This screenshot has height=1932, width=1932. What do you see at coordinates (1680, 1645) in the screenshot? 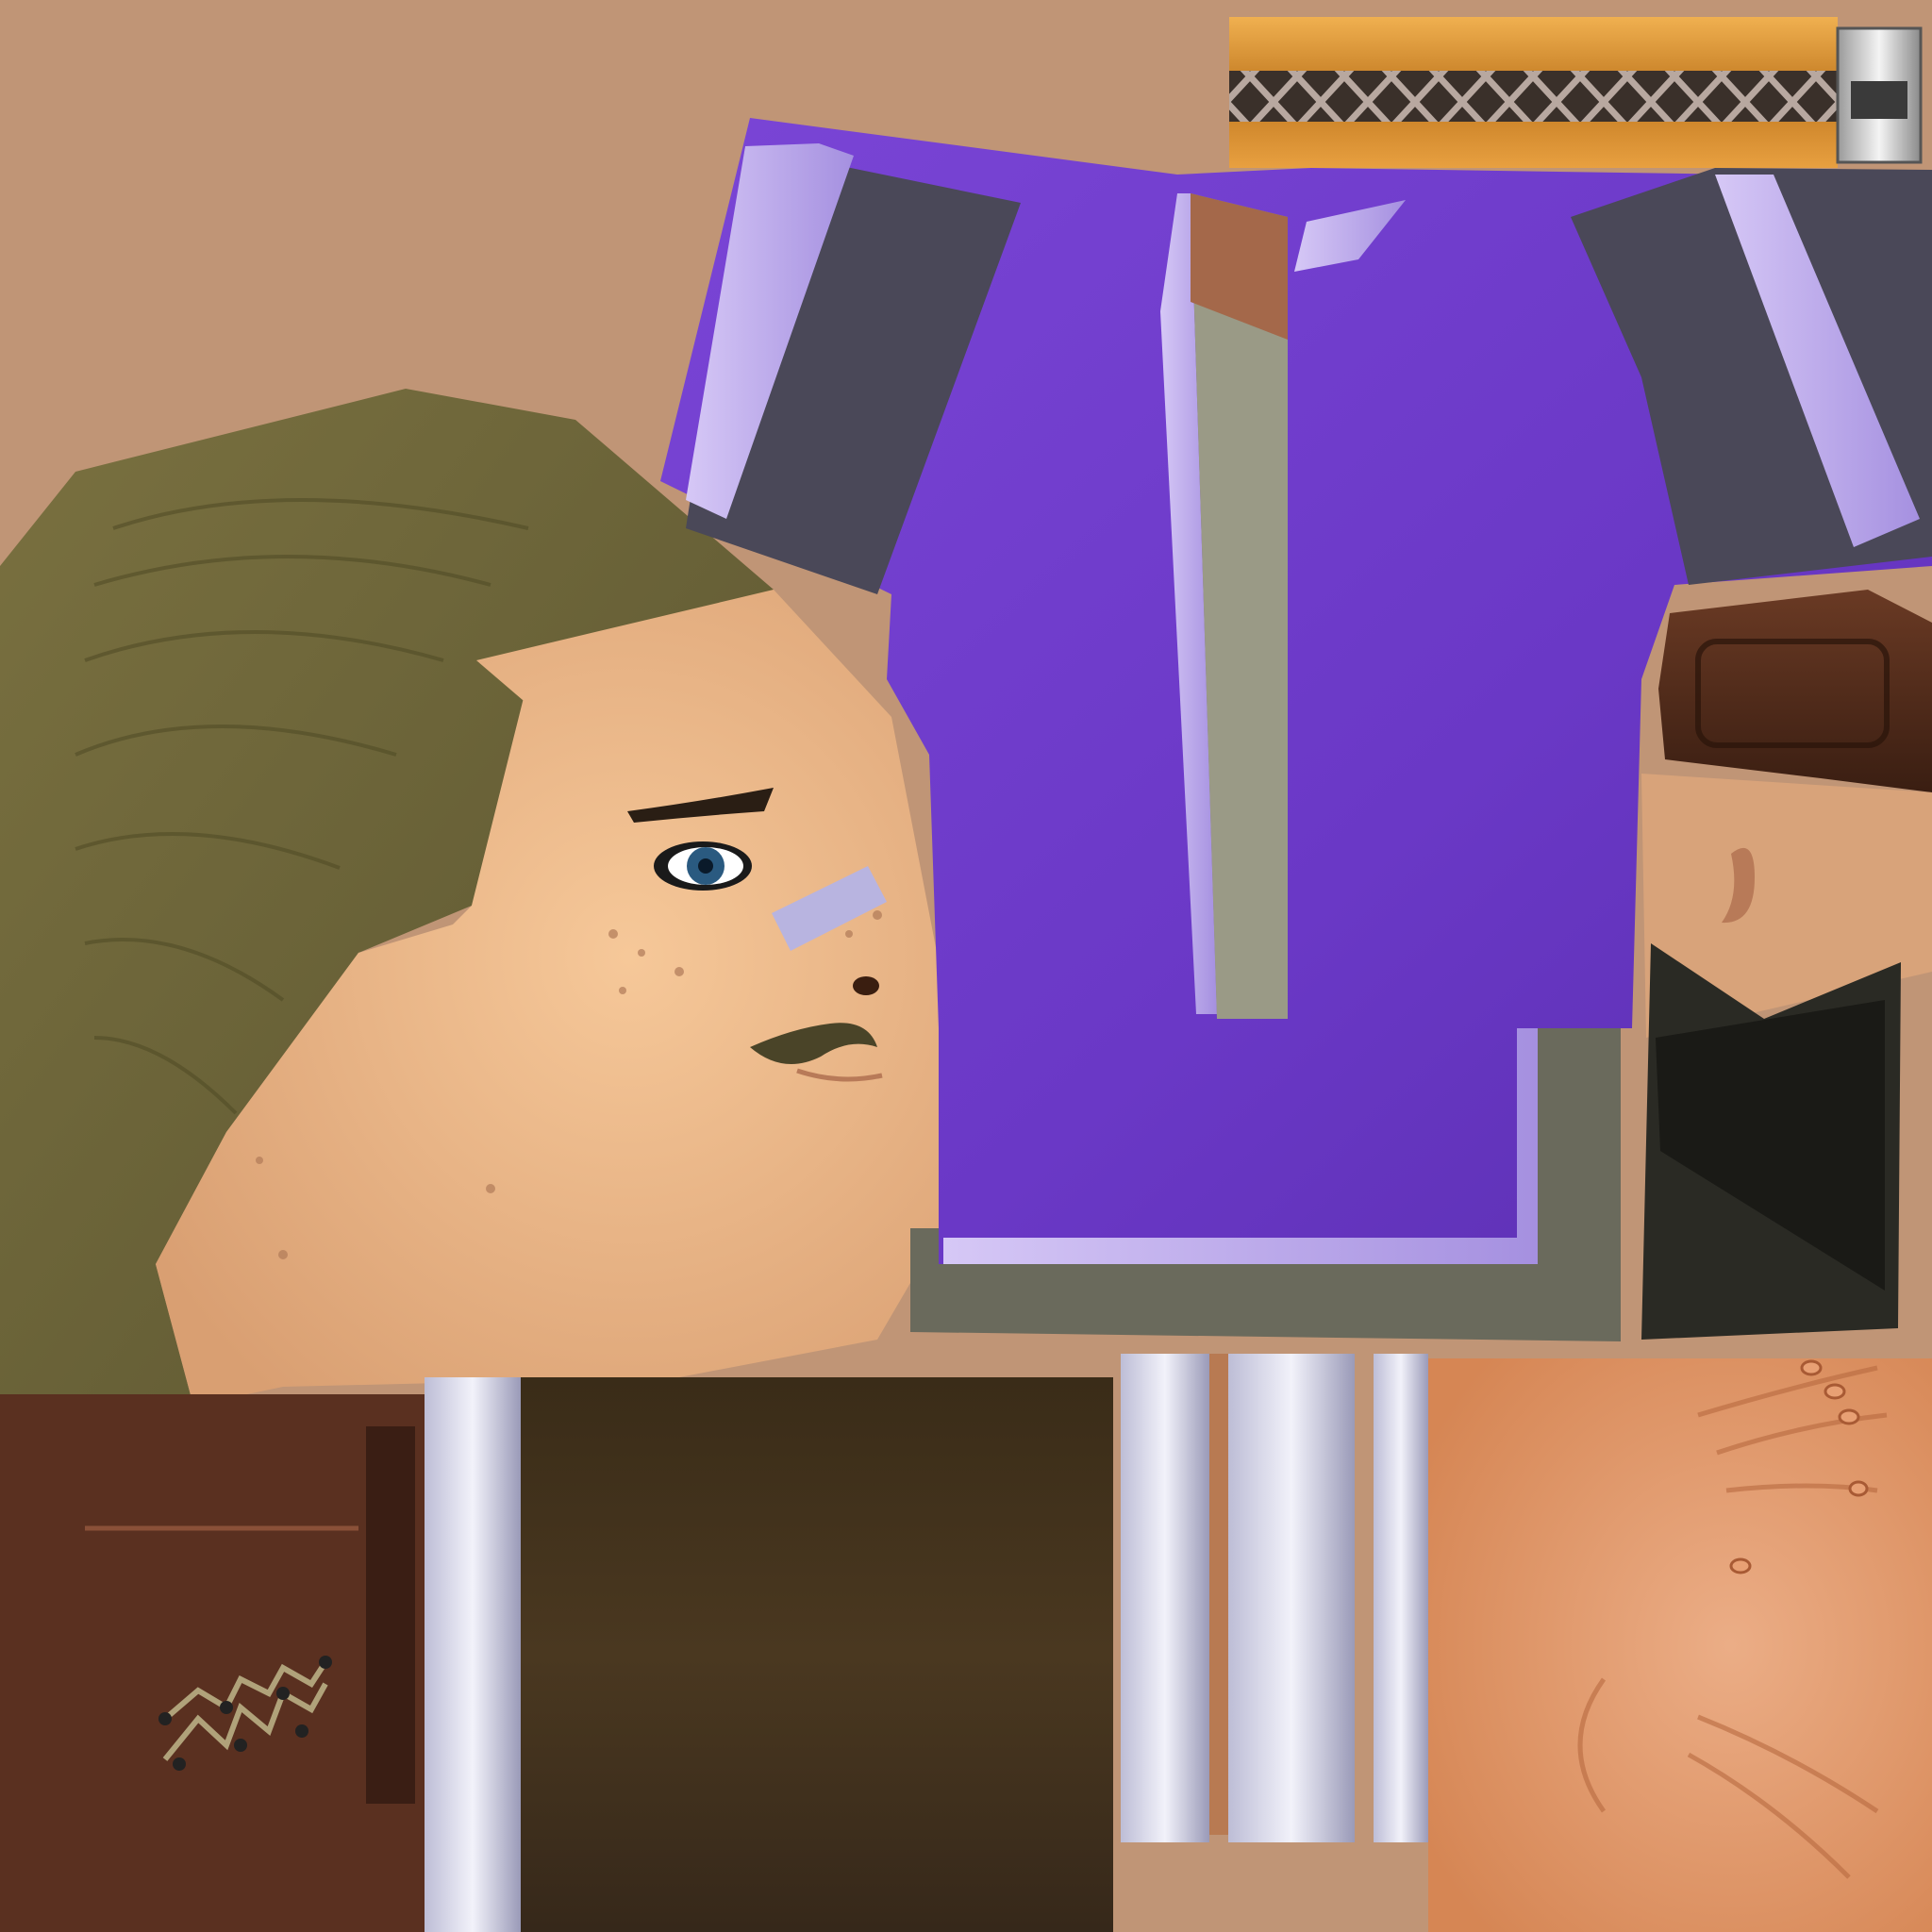
I see `hand-icon` at bounding box center [1680, 1645].